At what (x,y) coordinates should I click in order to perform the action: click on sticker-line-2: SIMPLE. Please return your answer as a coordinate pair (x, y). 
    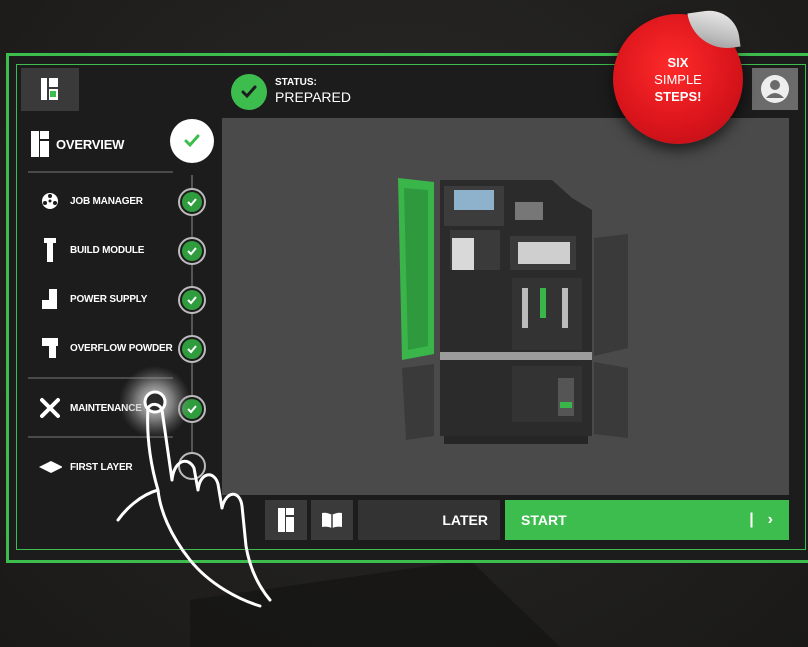
    Looking at the image, I should click on (678, 79).